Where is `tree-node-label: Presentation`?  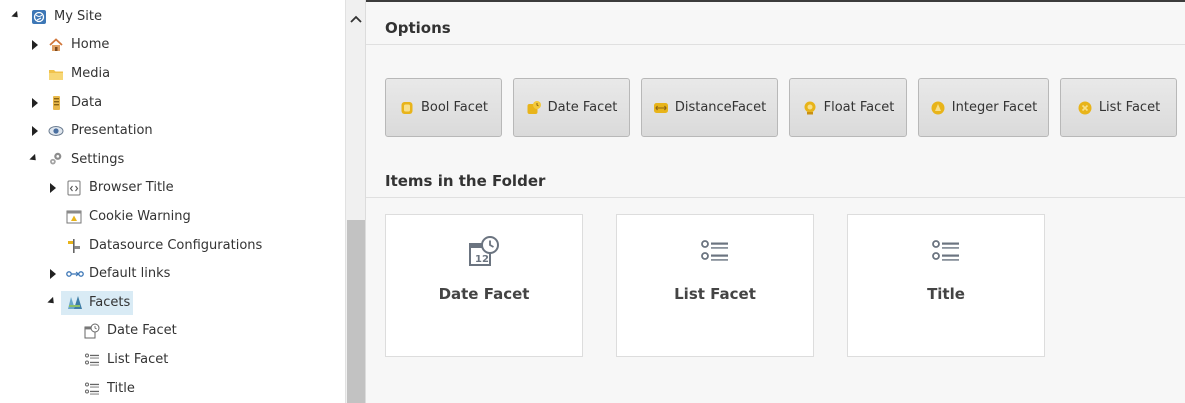
tree-node-label: Presentation is located at coordinates (112, 130).